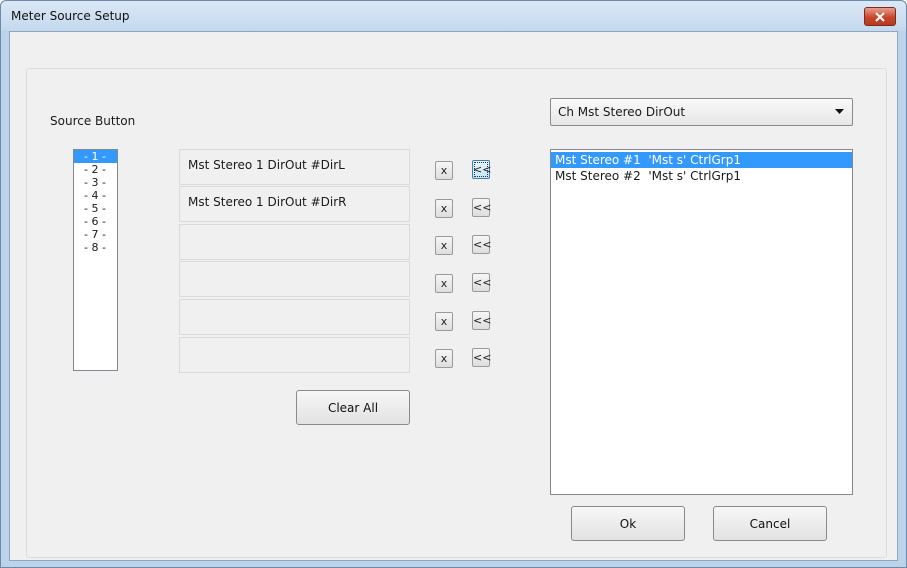  What do you see at coordinates (453, 16) in the screenshot?
I see `title-bar: Meter Source Setup` at bounding box center [453, 16].